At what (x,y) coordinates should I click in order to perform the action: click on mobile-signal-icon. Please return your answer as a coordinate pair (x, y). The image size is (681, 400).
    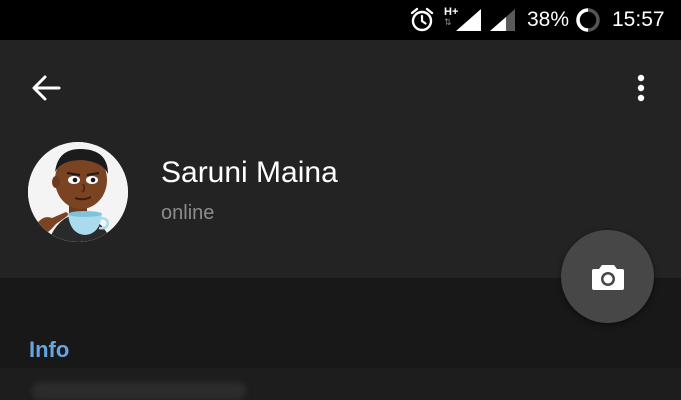
    Looking at the image, I should click on (468, 20).